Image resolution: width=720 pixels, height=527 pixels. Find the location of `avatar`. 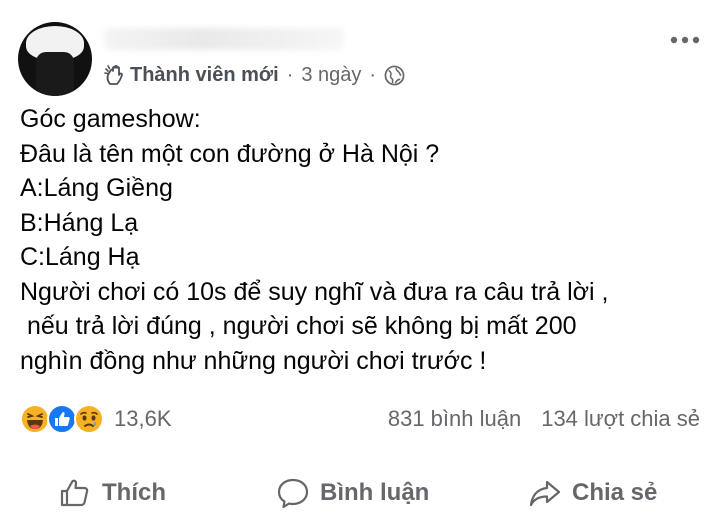

avatar is located at coordinates (55, 59).